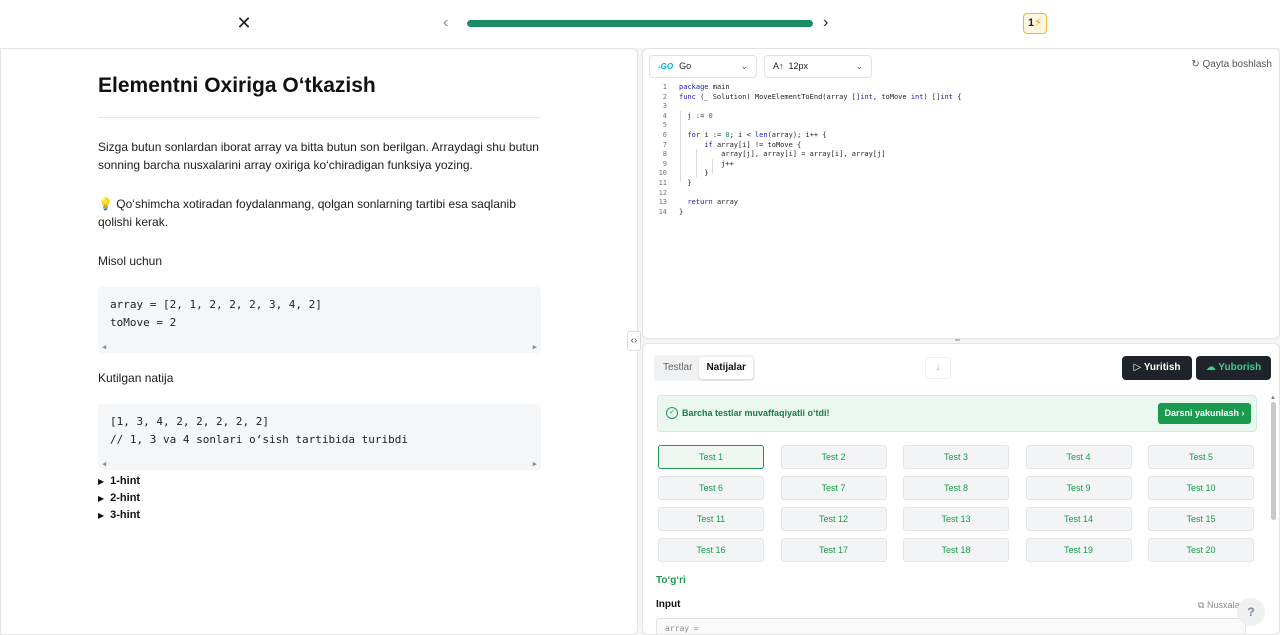  I want to click on progress-fill, so click(640, 23).